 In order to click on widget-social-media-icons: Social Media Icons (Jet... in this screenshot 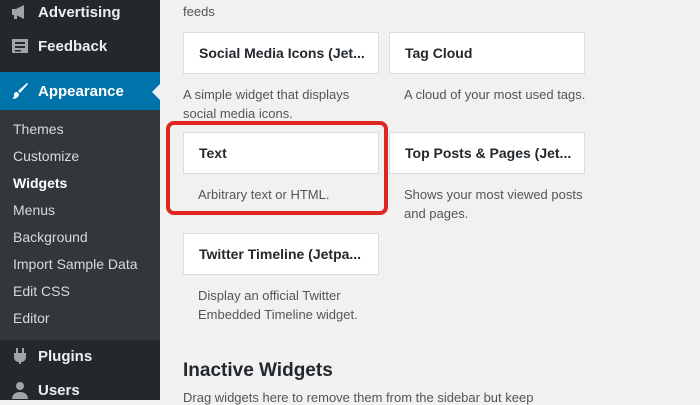, I will do `click(281, 53)`.